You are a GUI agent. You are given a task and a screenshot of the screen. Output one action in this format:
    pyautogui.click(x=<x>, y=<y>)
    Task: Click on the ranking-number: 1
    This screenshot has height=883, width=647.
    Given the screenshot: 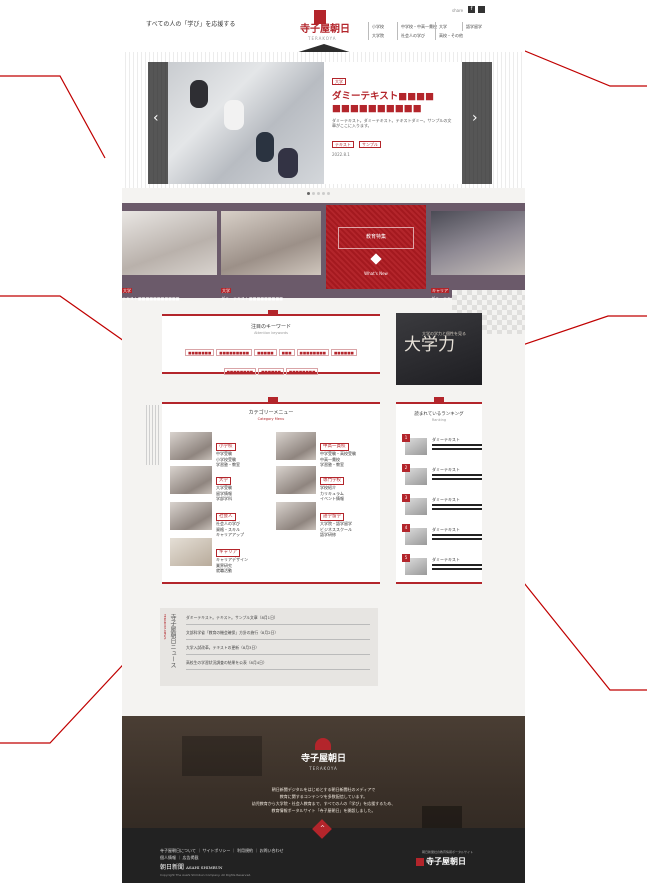 What is the action you would take?
    pyautogui.click(x=406, y=438)
    